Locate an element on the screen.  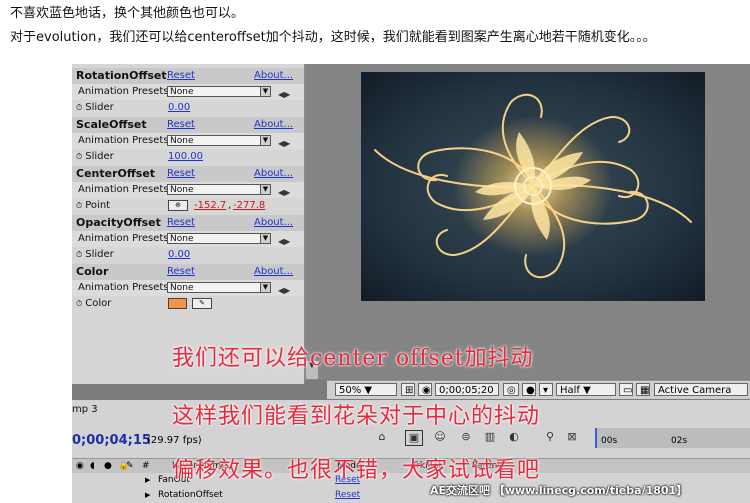
zoom-value: 50% is located at coordinates (350, 390).